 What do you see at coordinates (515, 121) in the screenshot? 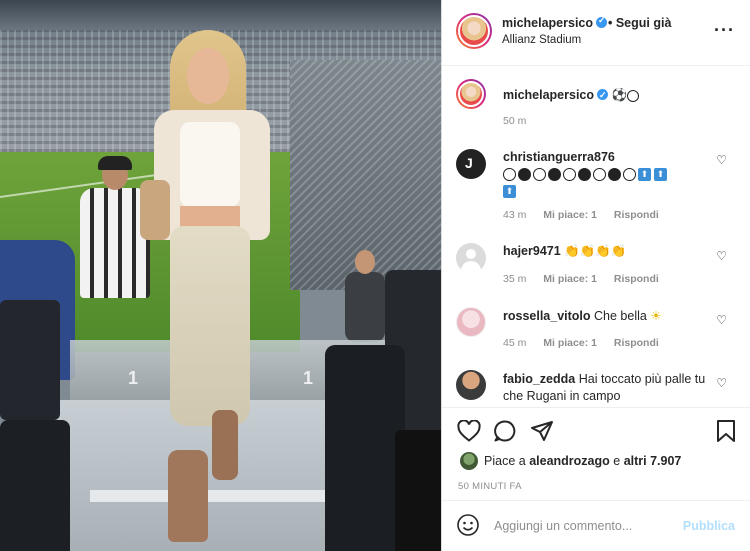
I see `caption-time: 50 m` at bounding box center [515, 121].